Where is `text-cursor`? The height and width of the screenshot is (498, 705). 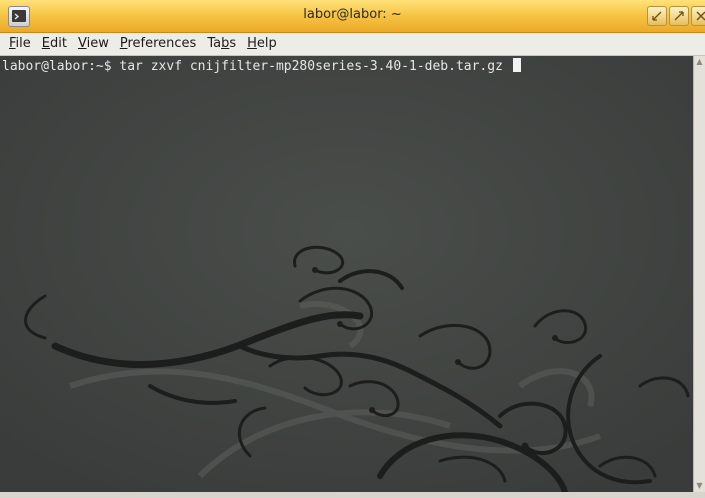 text-cursor is located at coordinates (516, 65).